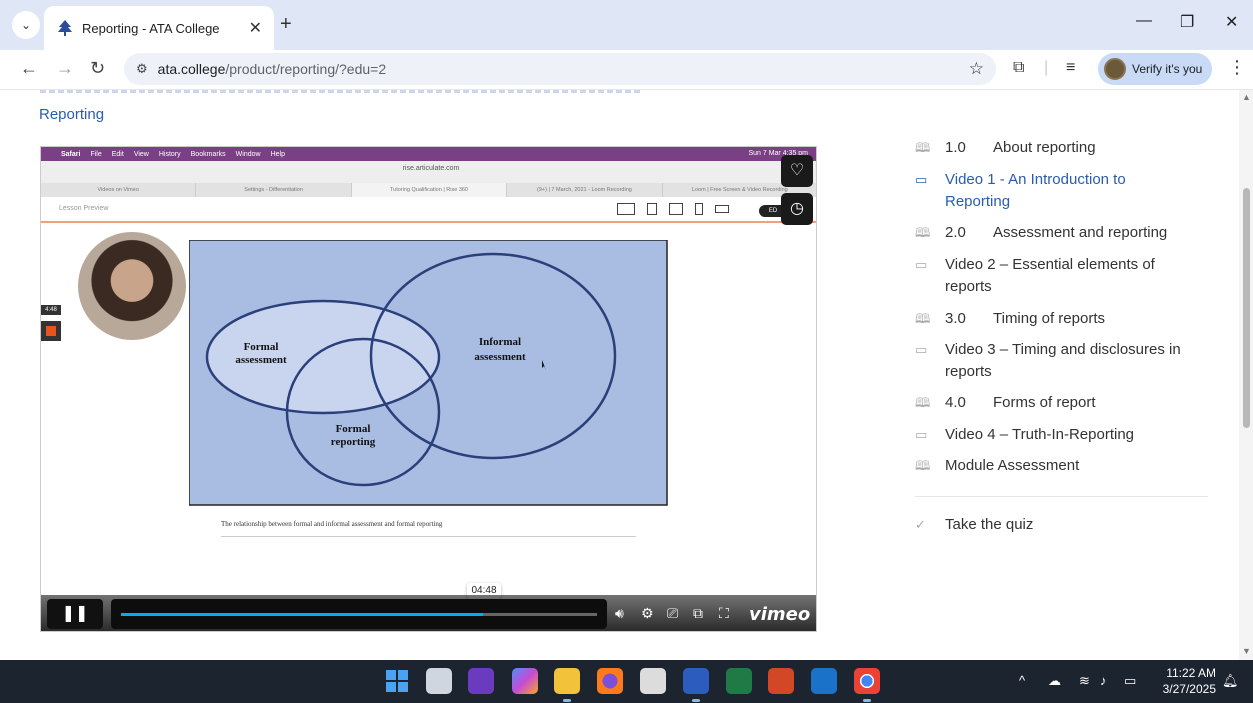  I want to click on restore-icon: ❐, so click(1187, 22).